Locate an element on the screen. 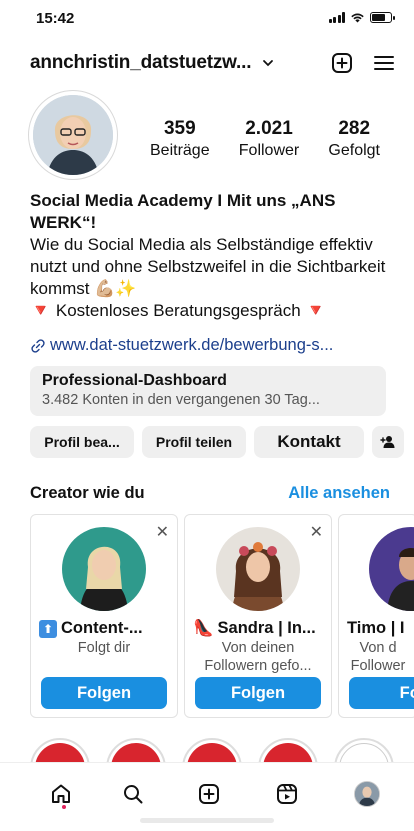  contact-button: Kontakt is located at coordinates (309, 442).